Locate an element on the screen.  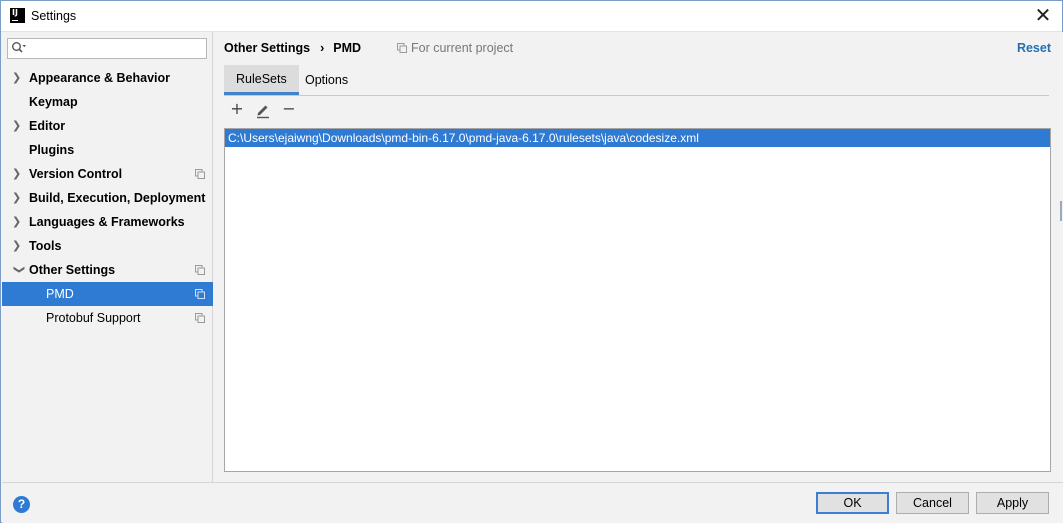
sidebar-item-other-settings: ❯ Other Settings is located at coordinates (107, 270).